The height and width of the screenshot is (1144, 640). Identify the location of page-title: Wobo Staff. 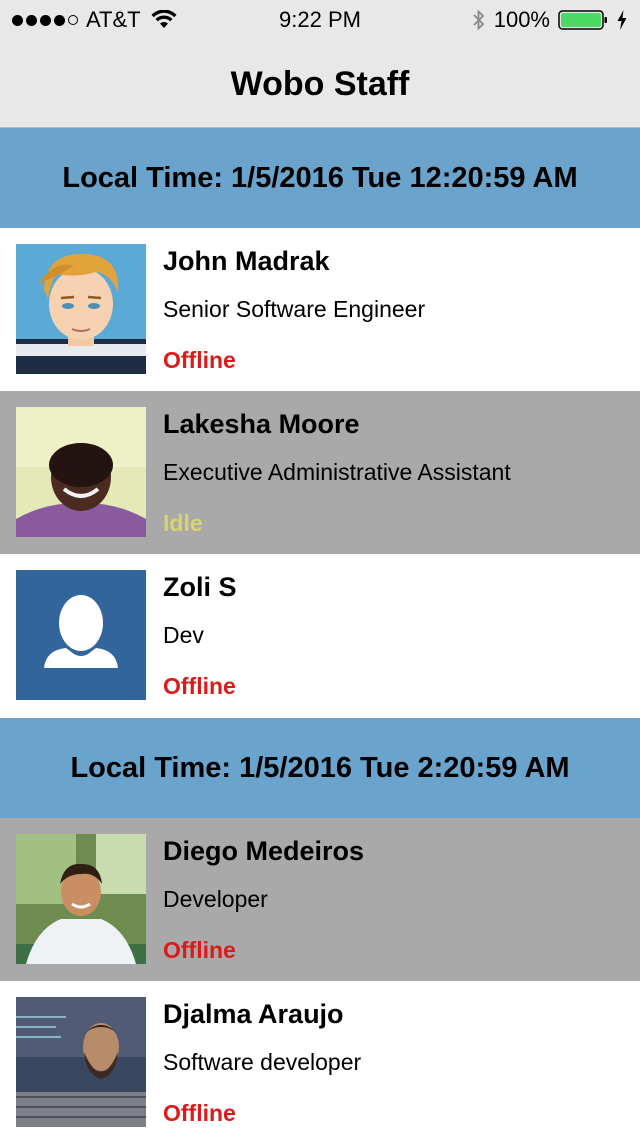
(320, 84).